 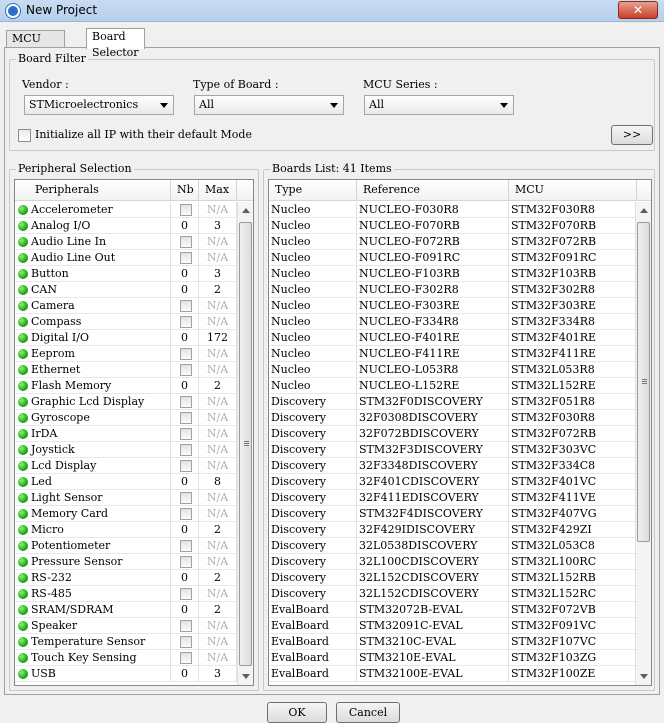 What do you see at coordinates (126, 466) in the screenshot?
I see `table-row: Lcd Display N/A` at bounding box center [126, 466].